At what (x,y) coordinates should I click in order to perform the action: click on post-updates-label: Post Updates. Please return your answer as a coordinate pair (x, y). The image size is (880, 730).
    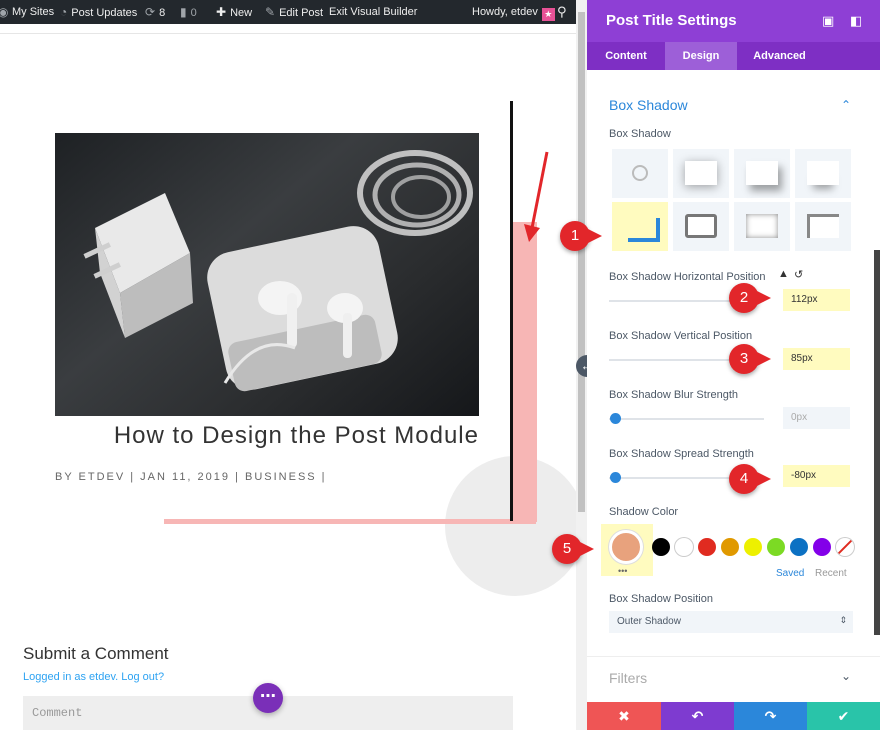
    Looking at the image, I should click on (104, 13).